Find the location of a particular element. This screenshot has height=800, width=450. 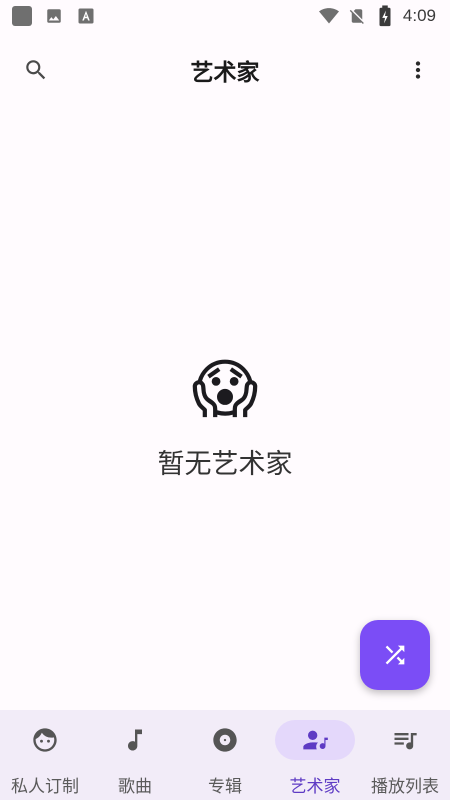

more-options-button is located at coordinates (418, 70).